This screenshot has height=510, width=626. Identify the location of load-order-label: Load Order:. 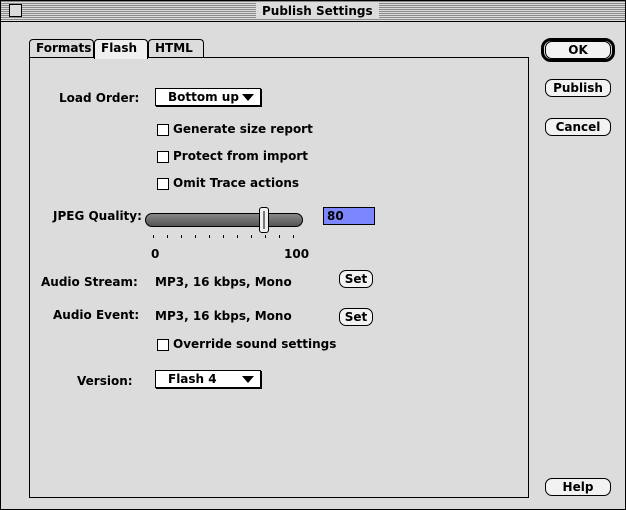
(99, 98).